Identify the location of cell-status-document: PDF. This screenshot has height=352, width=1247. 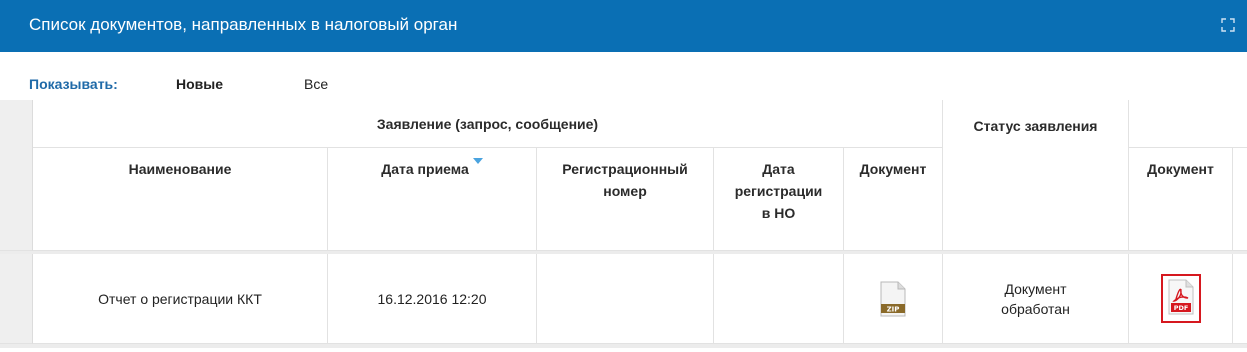
(1181, 299).